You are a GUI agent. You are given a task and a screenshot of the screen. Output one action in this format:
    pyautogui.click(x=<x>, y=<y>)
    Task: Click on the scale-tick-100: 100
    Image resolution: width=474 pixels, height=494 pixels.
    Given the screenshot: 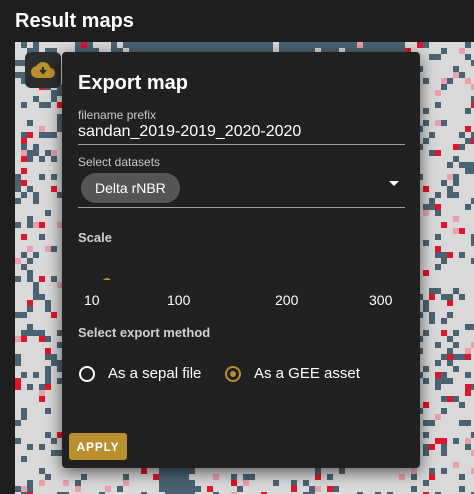 What is the action you would take?
    pyautogui.click(x=179, y=300)
    